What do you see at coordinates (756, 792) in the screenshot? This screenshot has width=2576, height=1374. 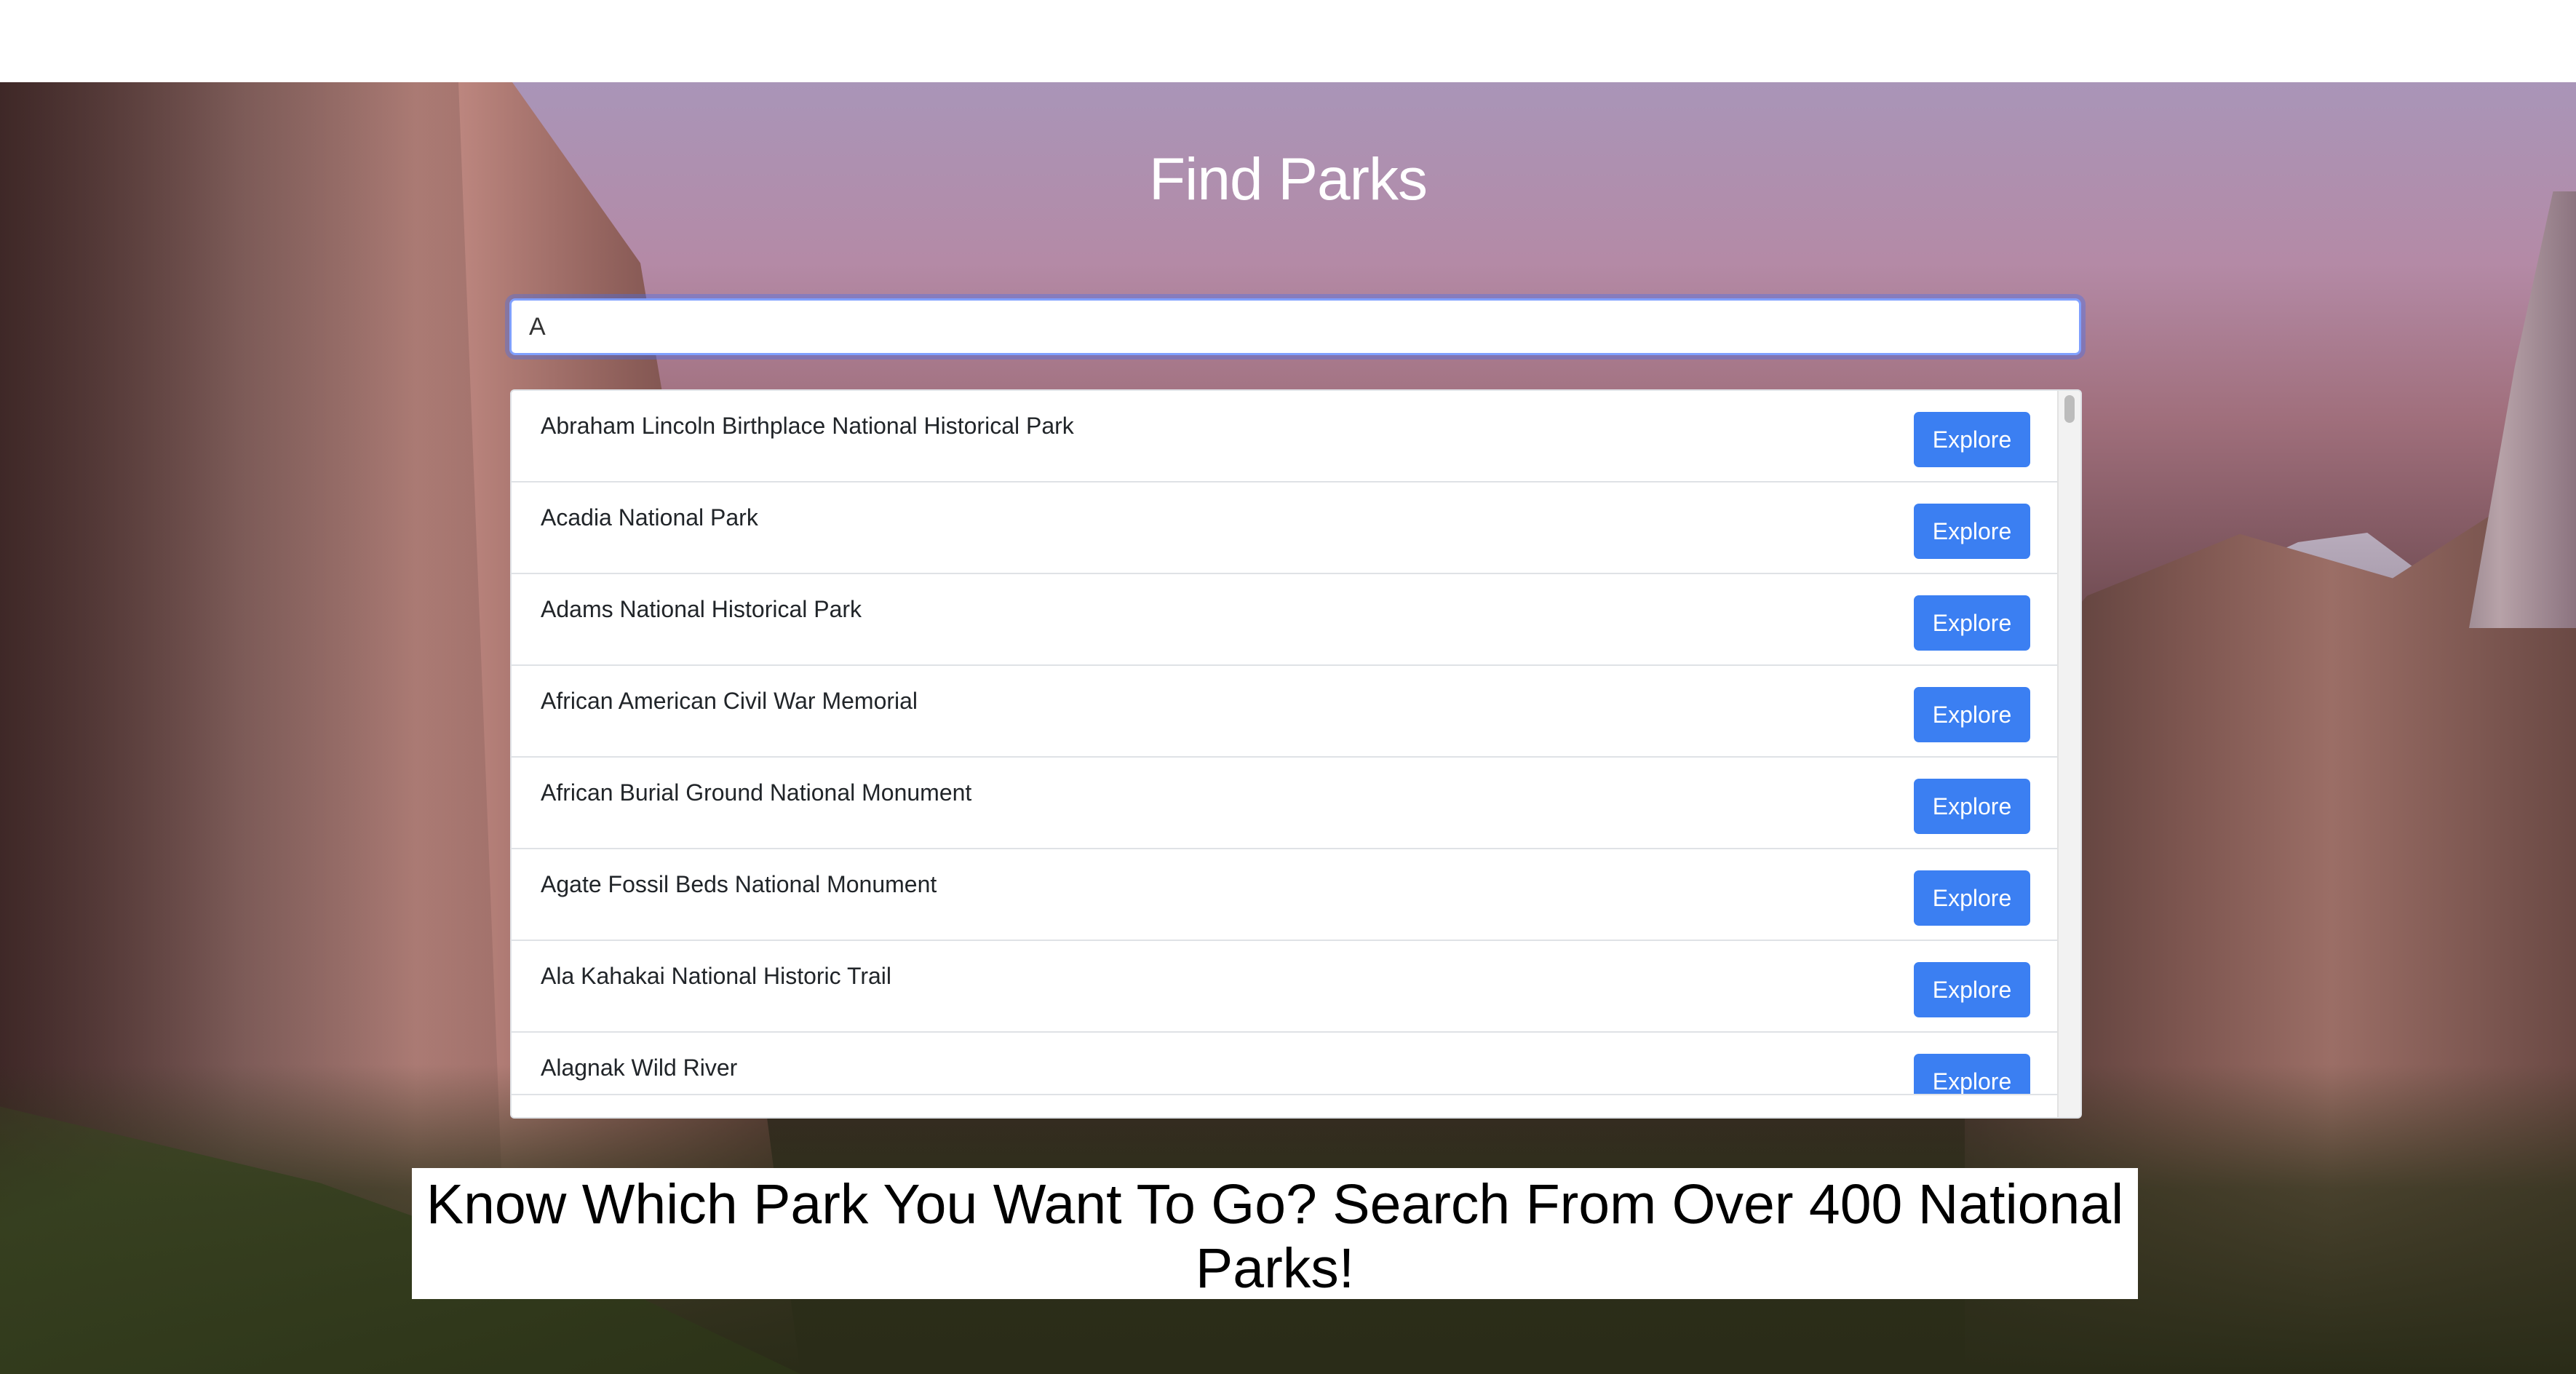 I see `park-name: African Burial Ground National Monument` at bounding box center [756, 792].